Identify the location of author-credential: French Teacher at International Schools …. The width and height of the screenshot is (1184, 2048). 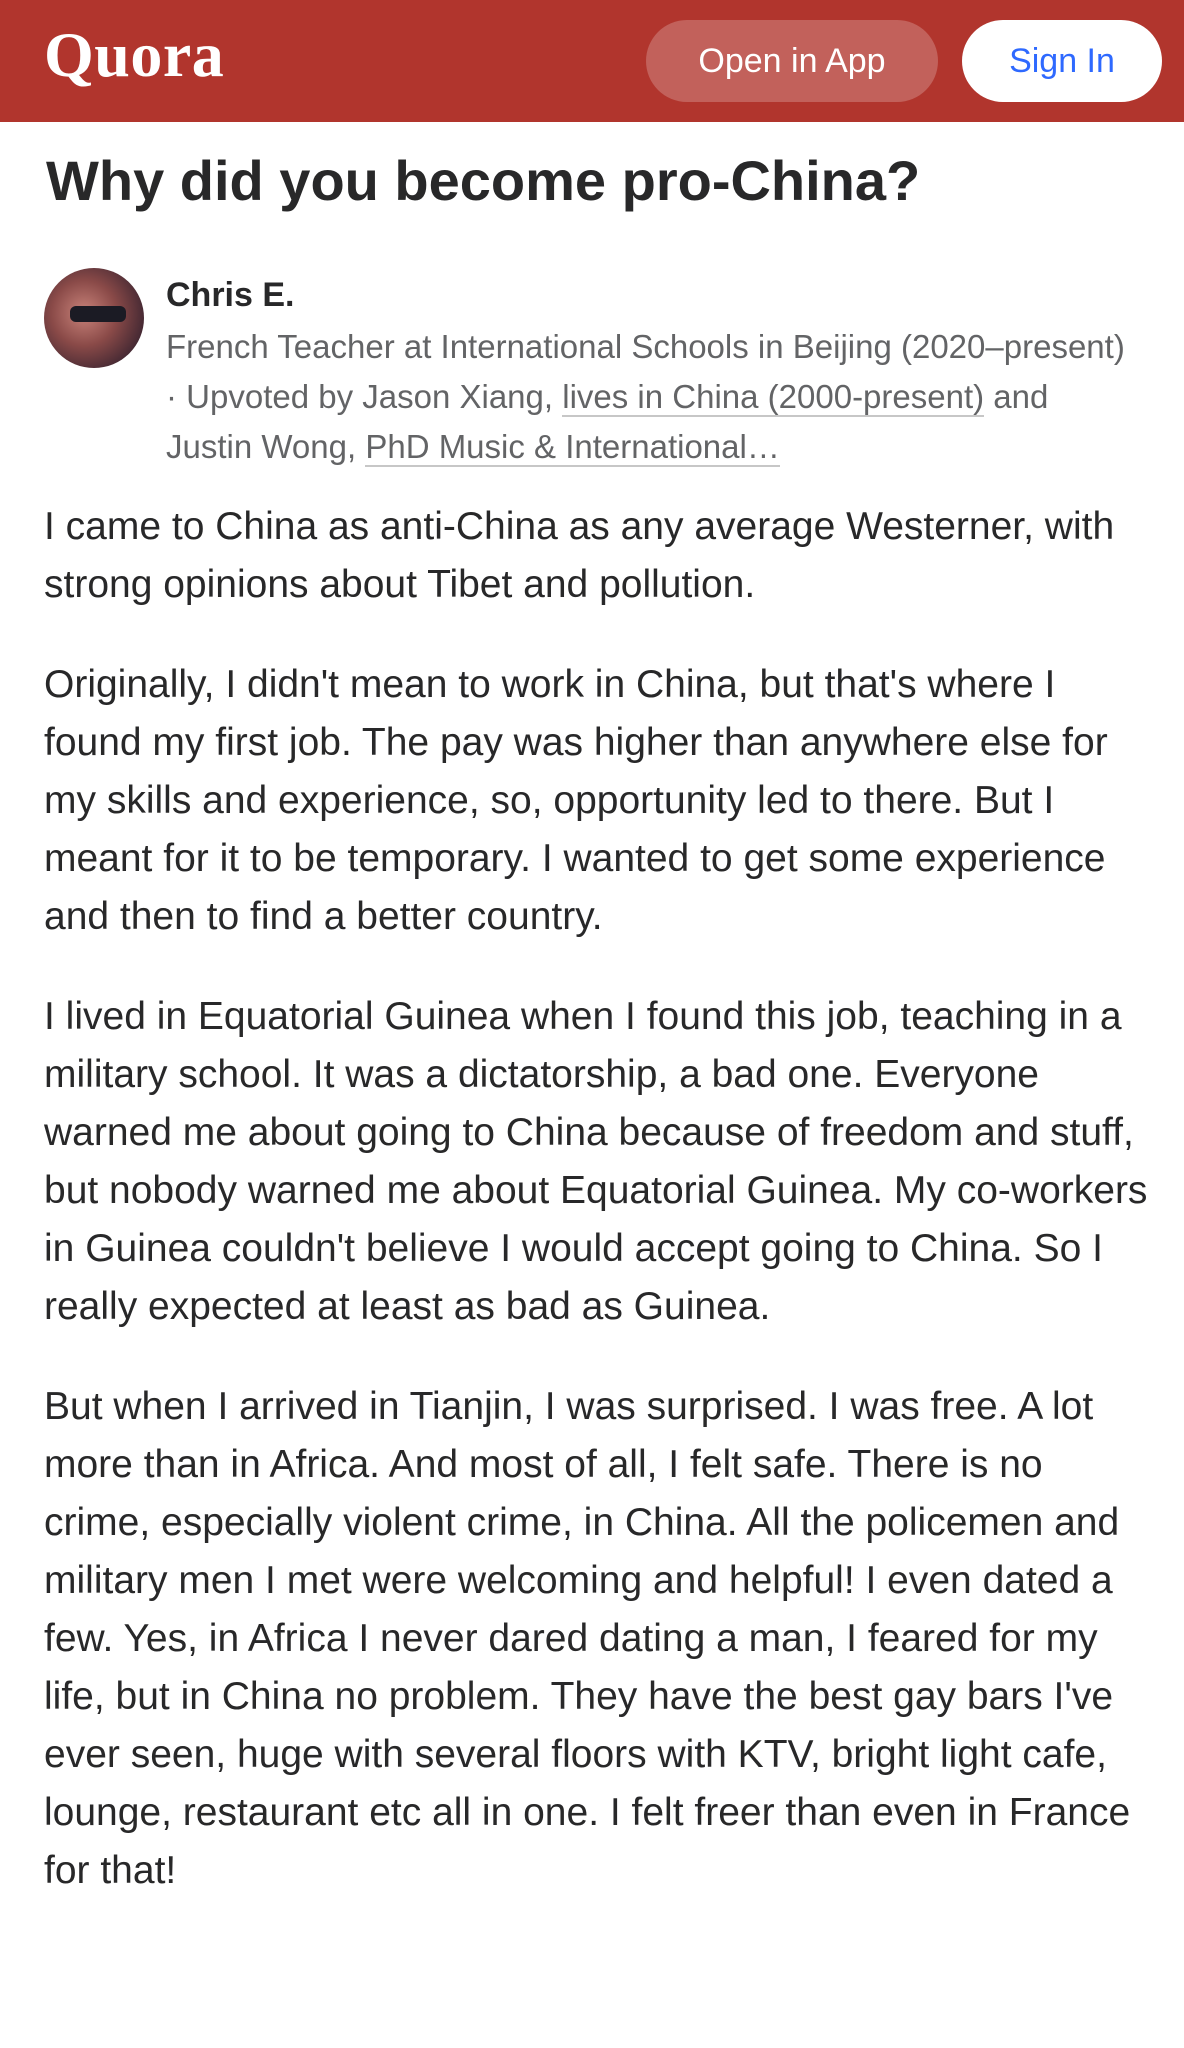
(645, 346).